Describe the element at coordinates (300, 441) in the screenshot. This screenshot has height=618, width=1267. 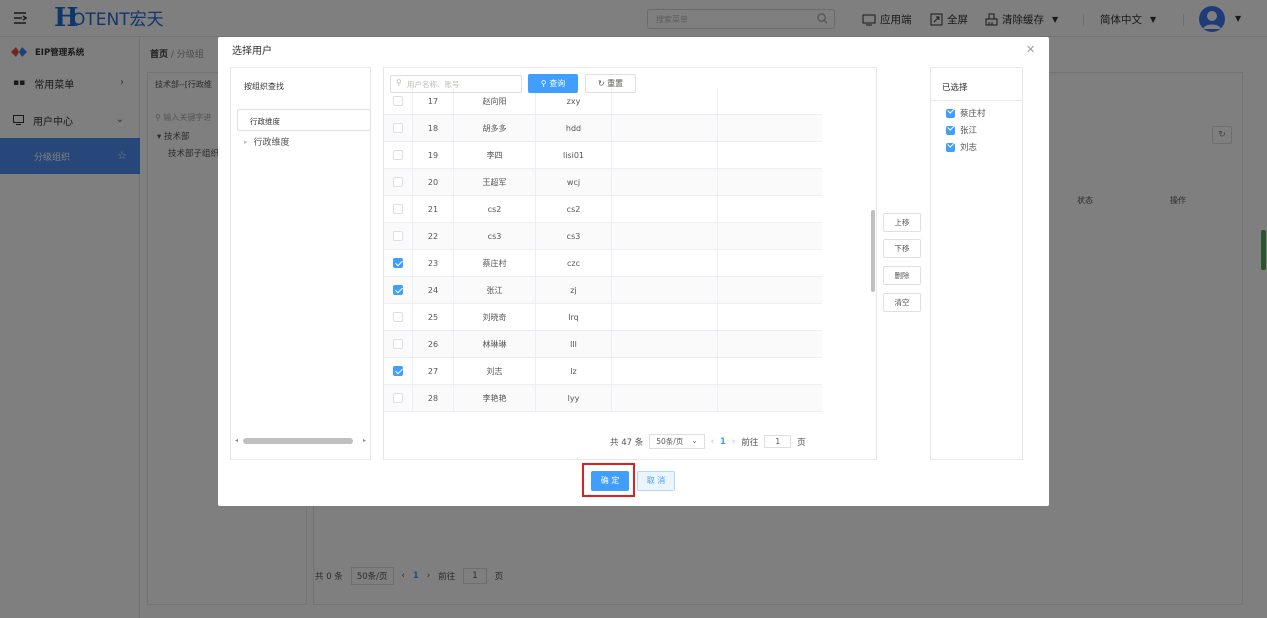
I see `horizontal-scrollbar: ◂ ▸` at that location.